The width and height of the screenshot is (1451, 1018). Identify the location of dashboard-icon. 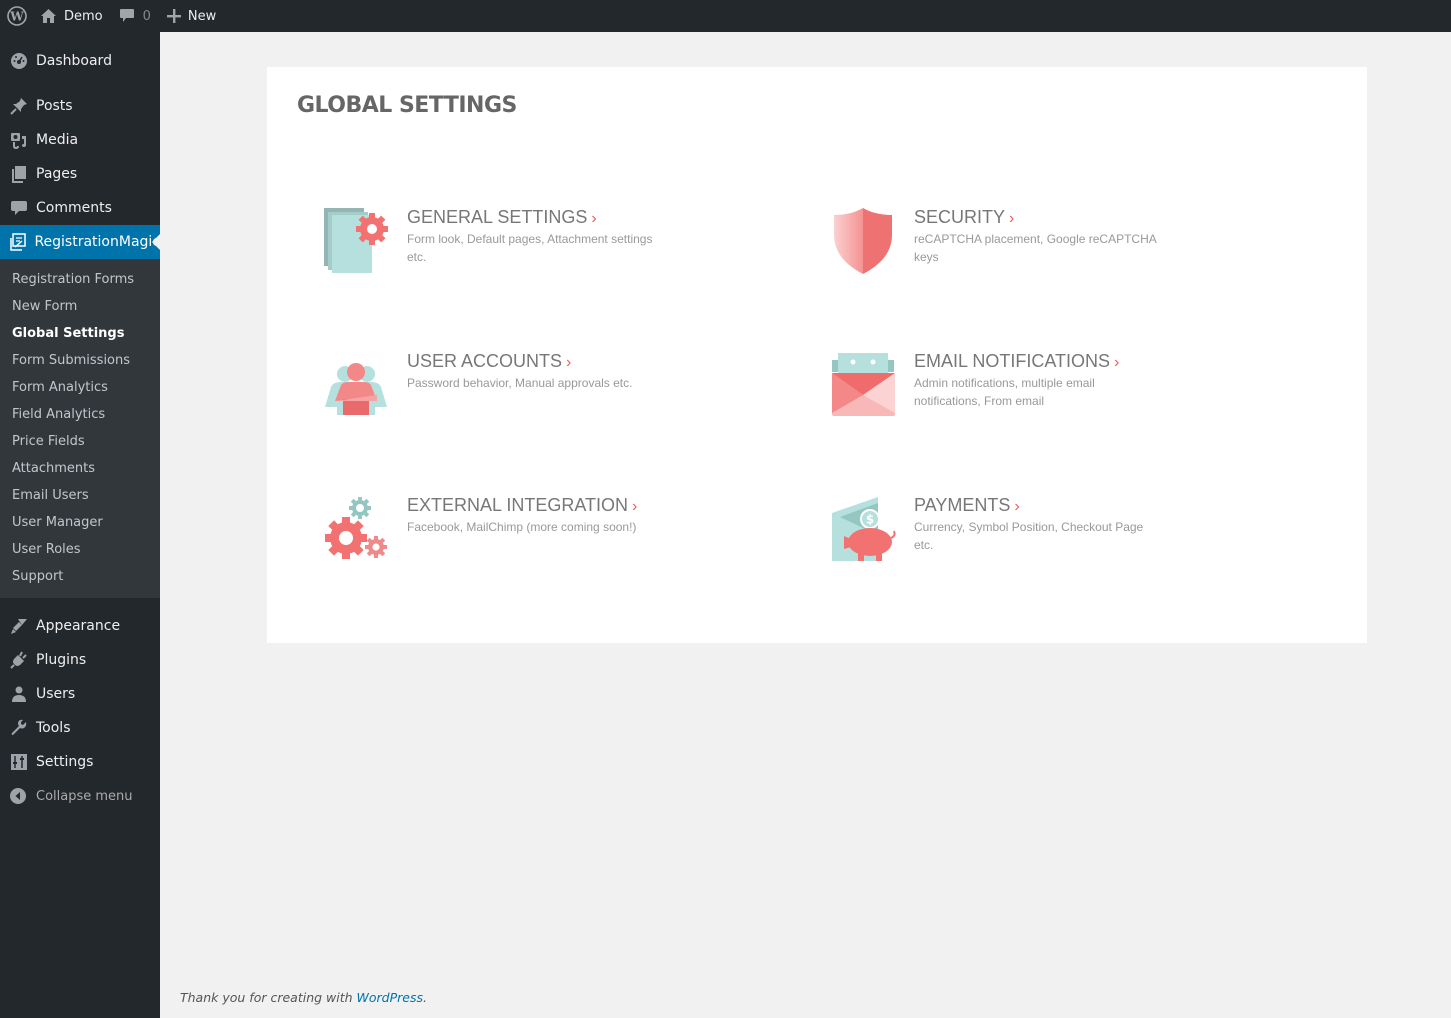
(19, 61).